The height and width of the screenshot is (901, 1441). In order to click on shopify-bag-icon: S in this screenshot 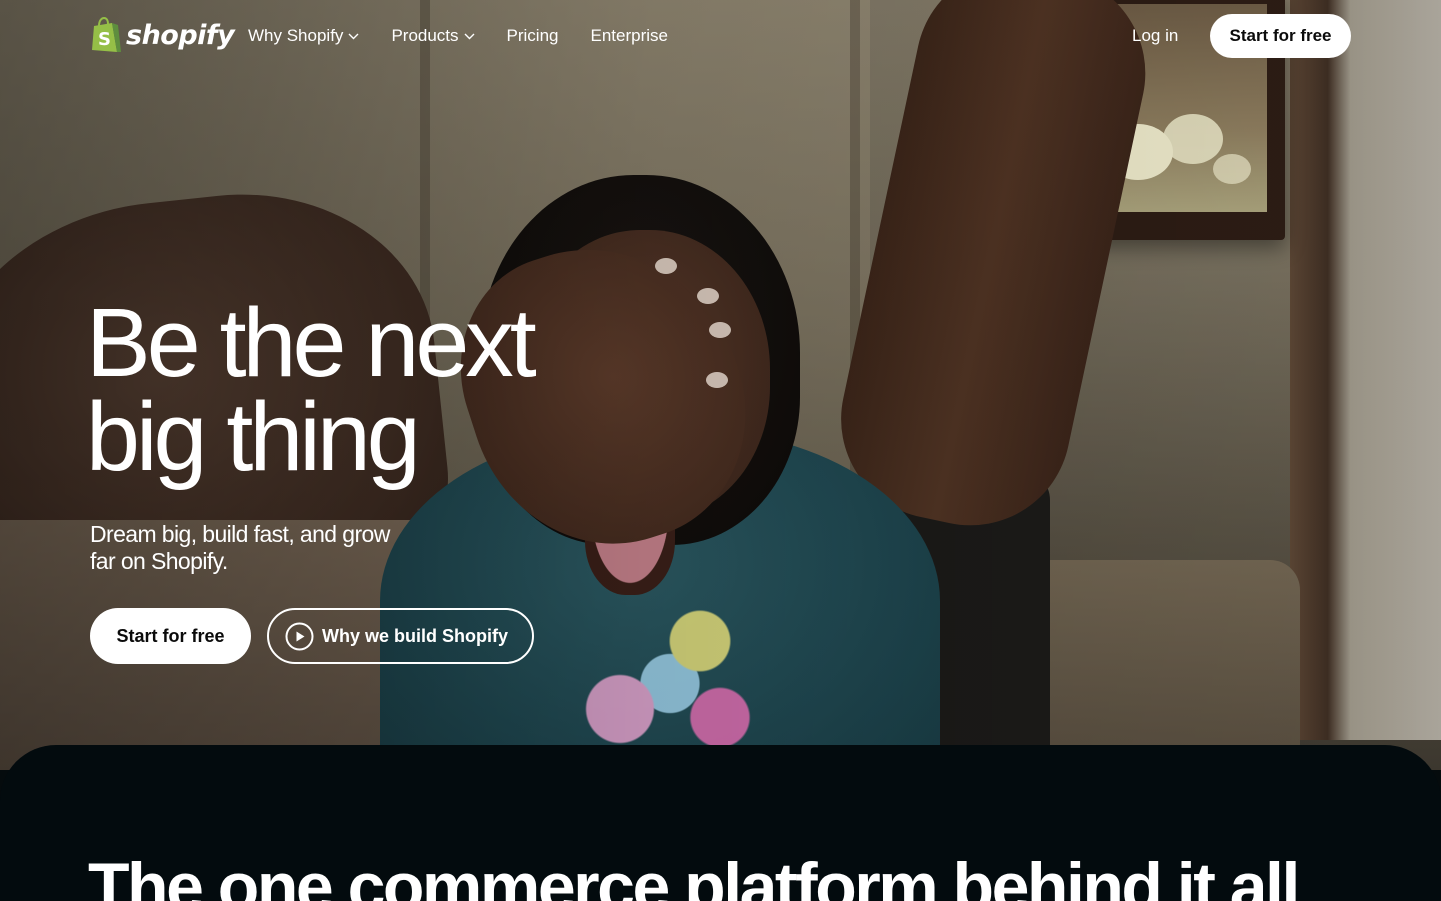, I will do `click(106, 34)`.